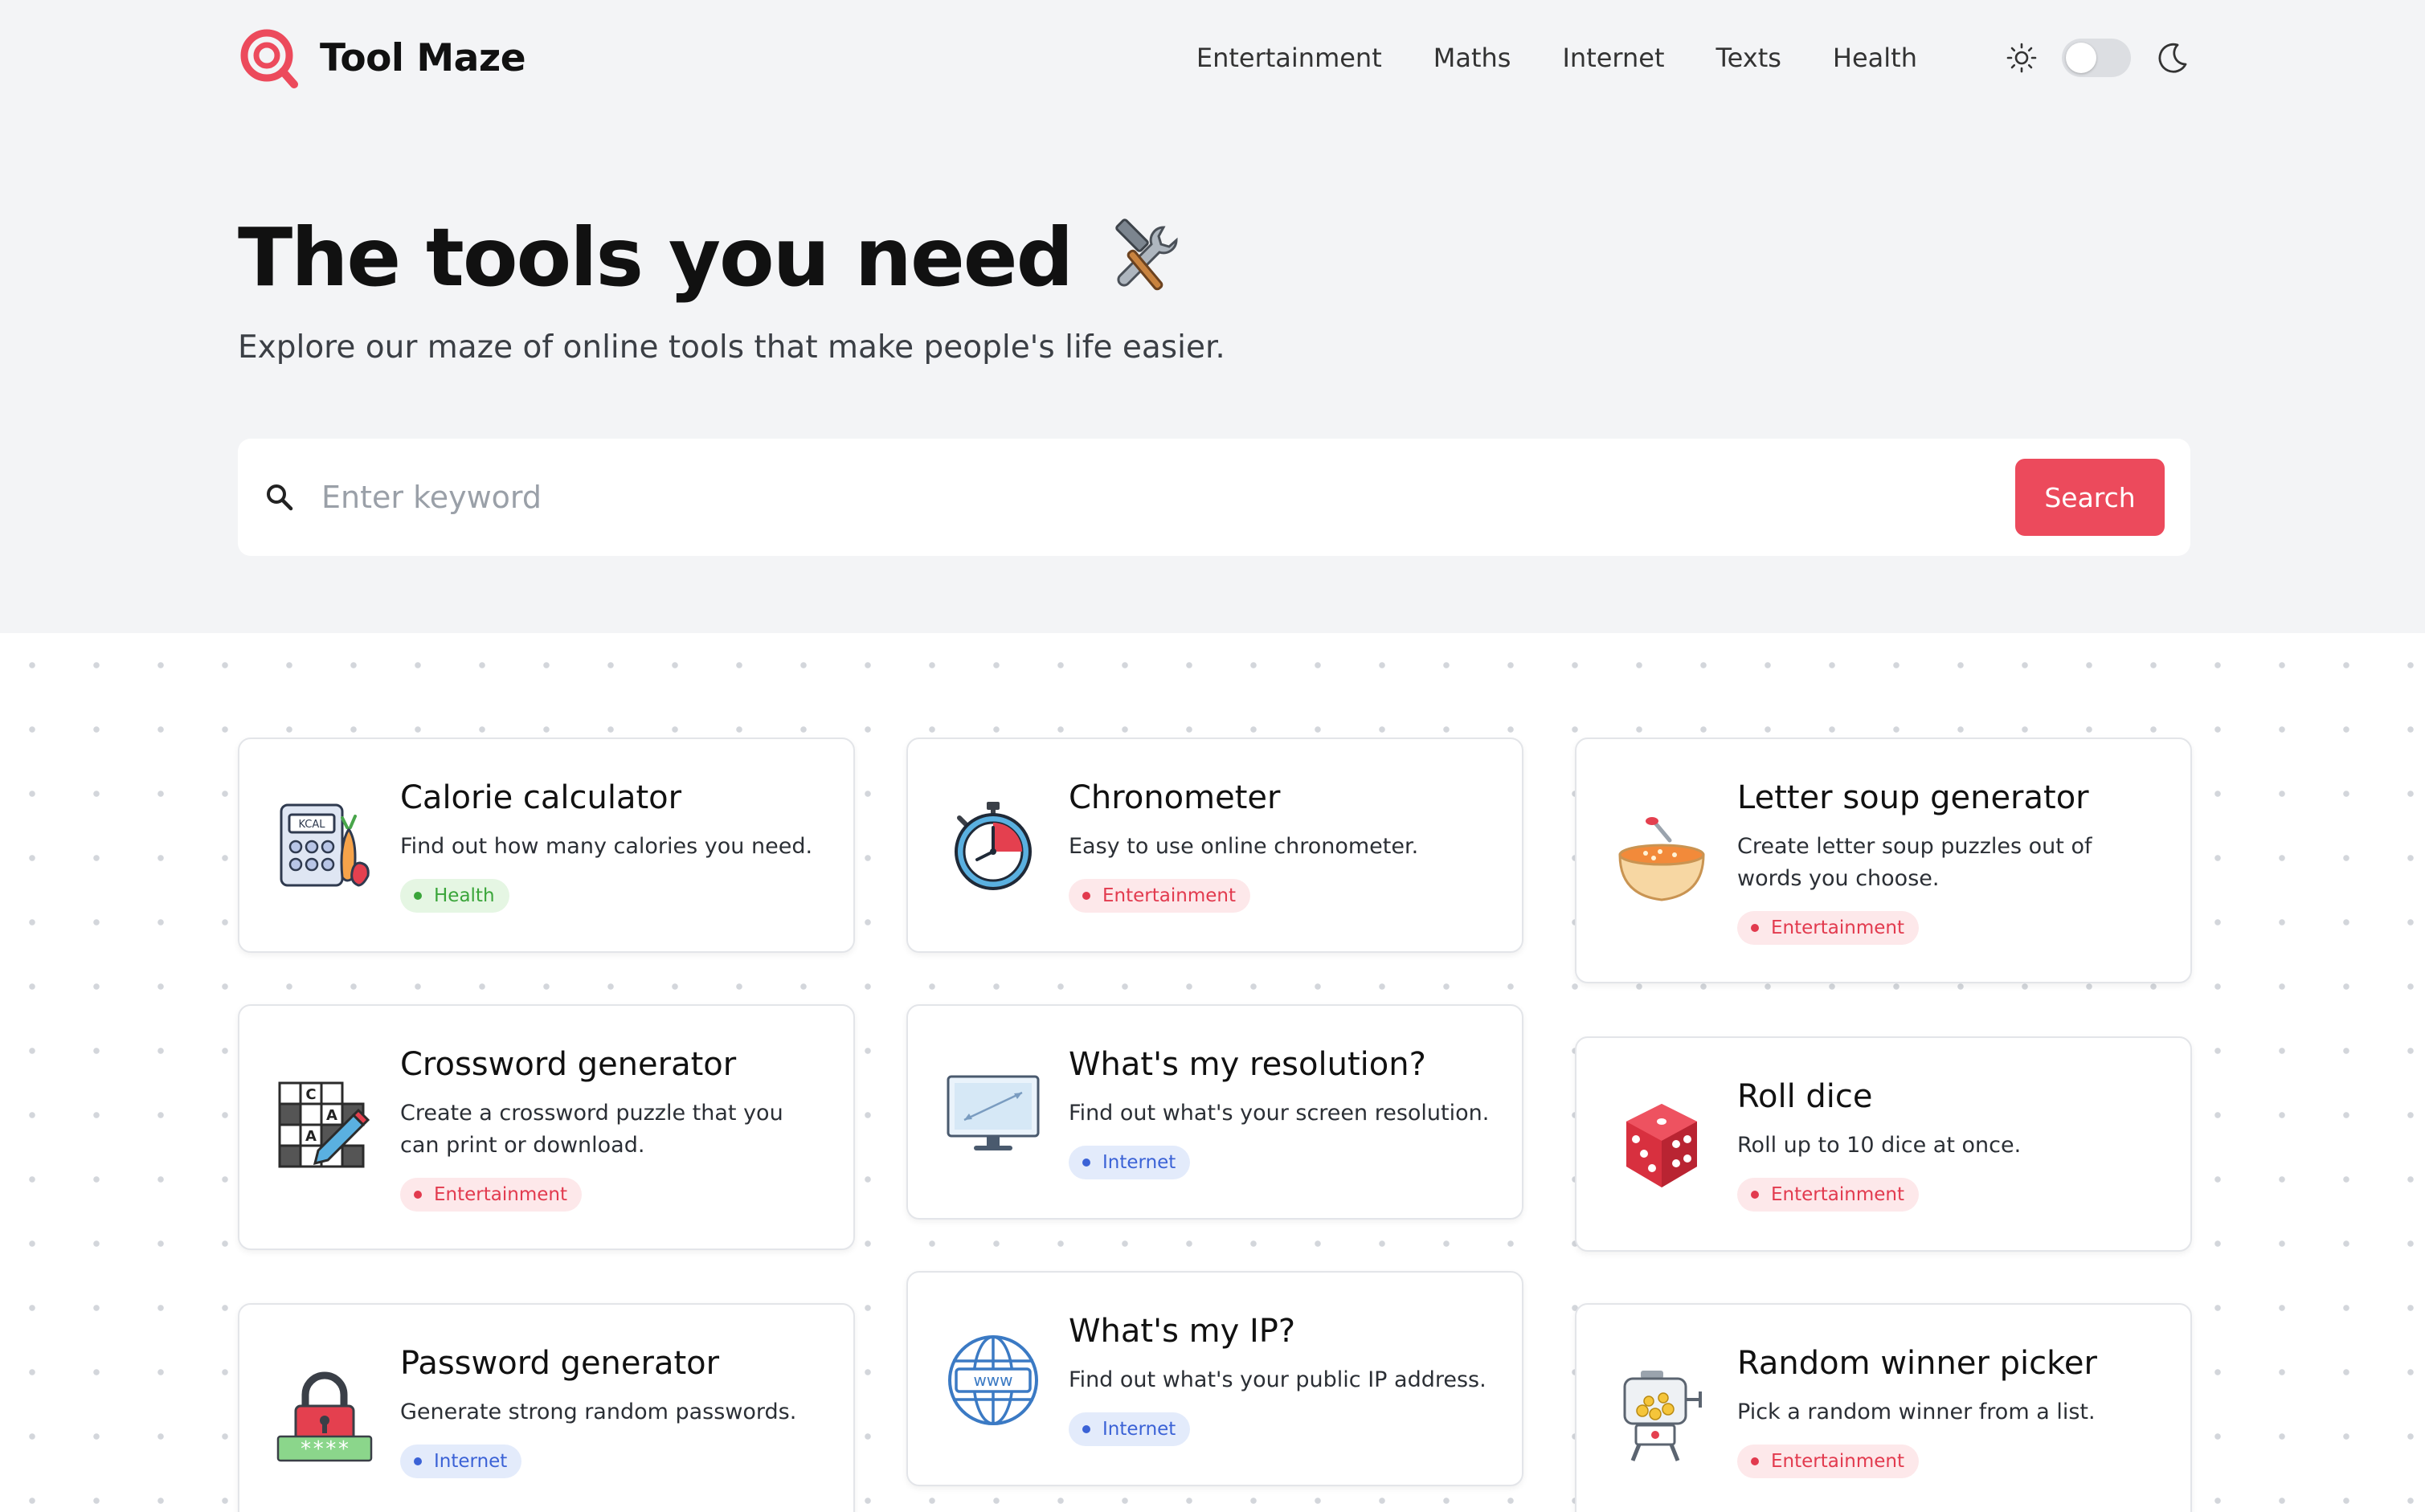 The width and height of the screenshot is (2425, 1512). I want to click on theme-toggle, so click(2096, 58).